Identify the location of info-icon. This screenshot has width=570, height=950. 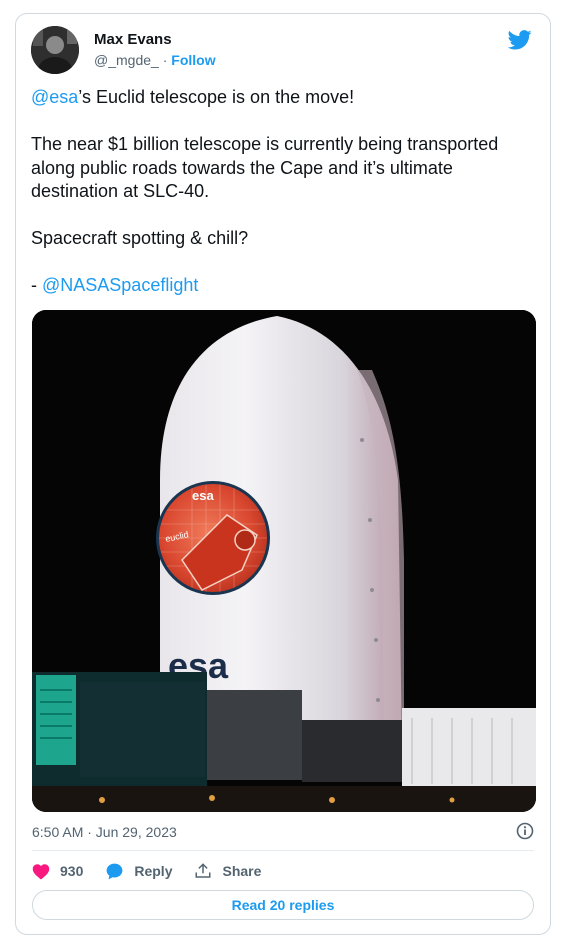
(525, 831).